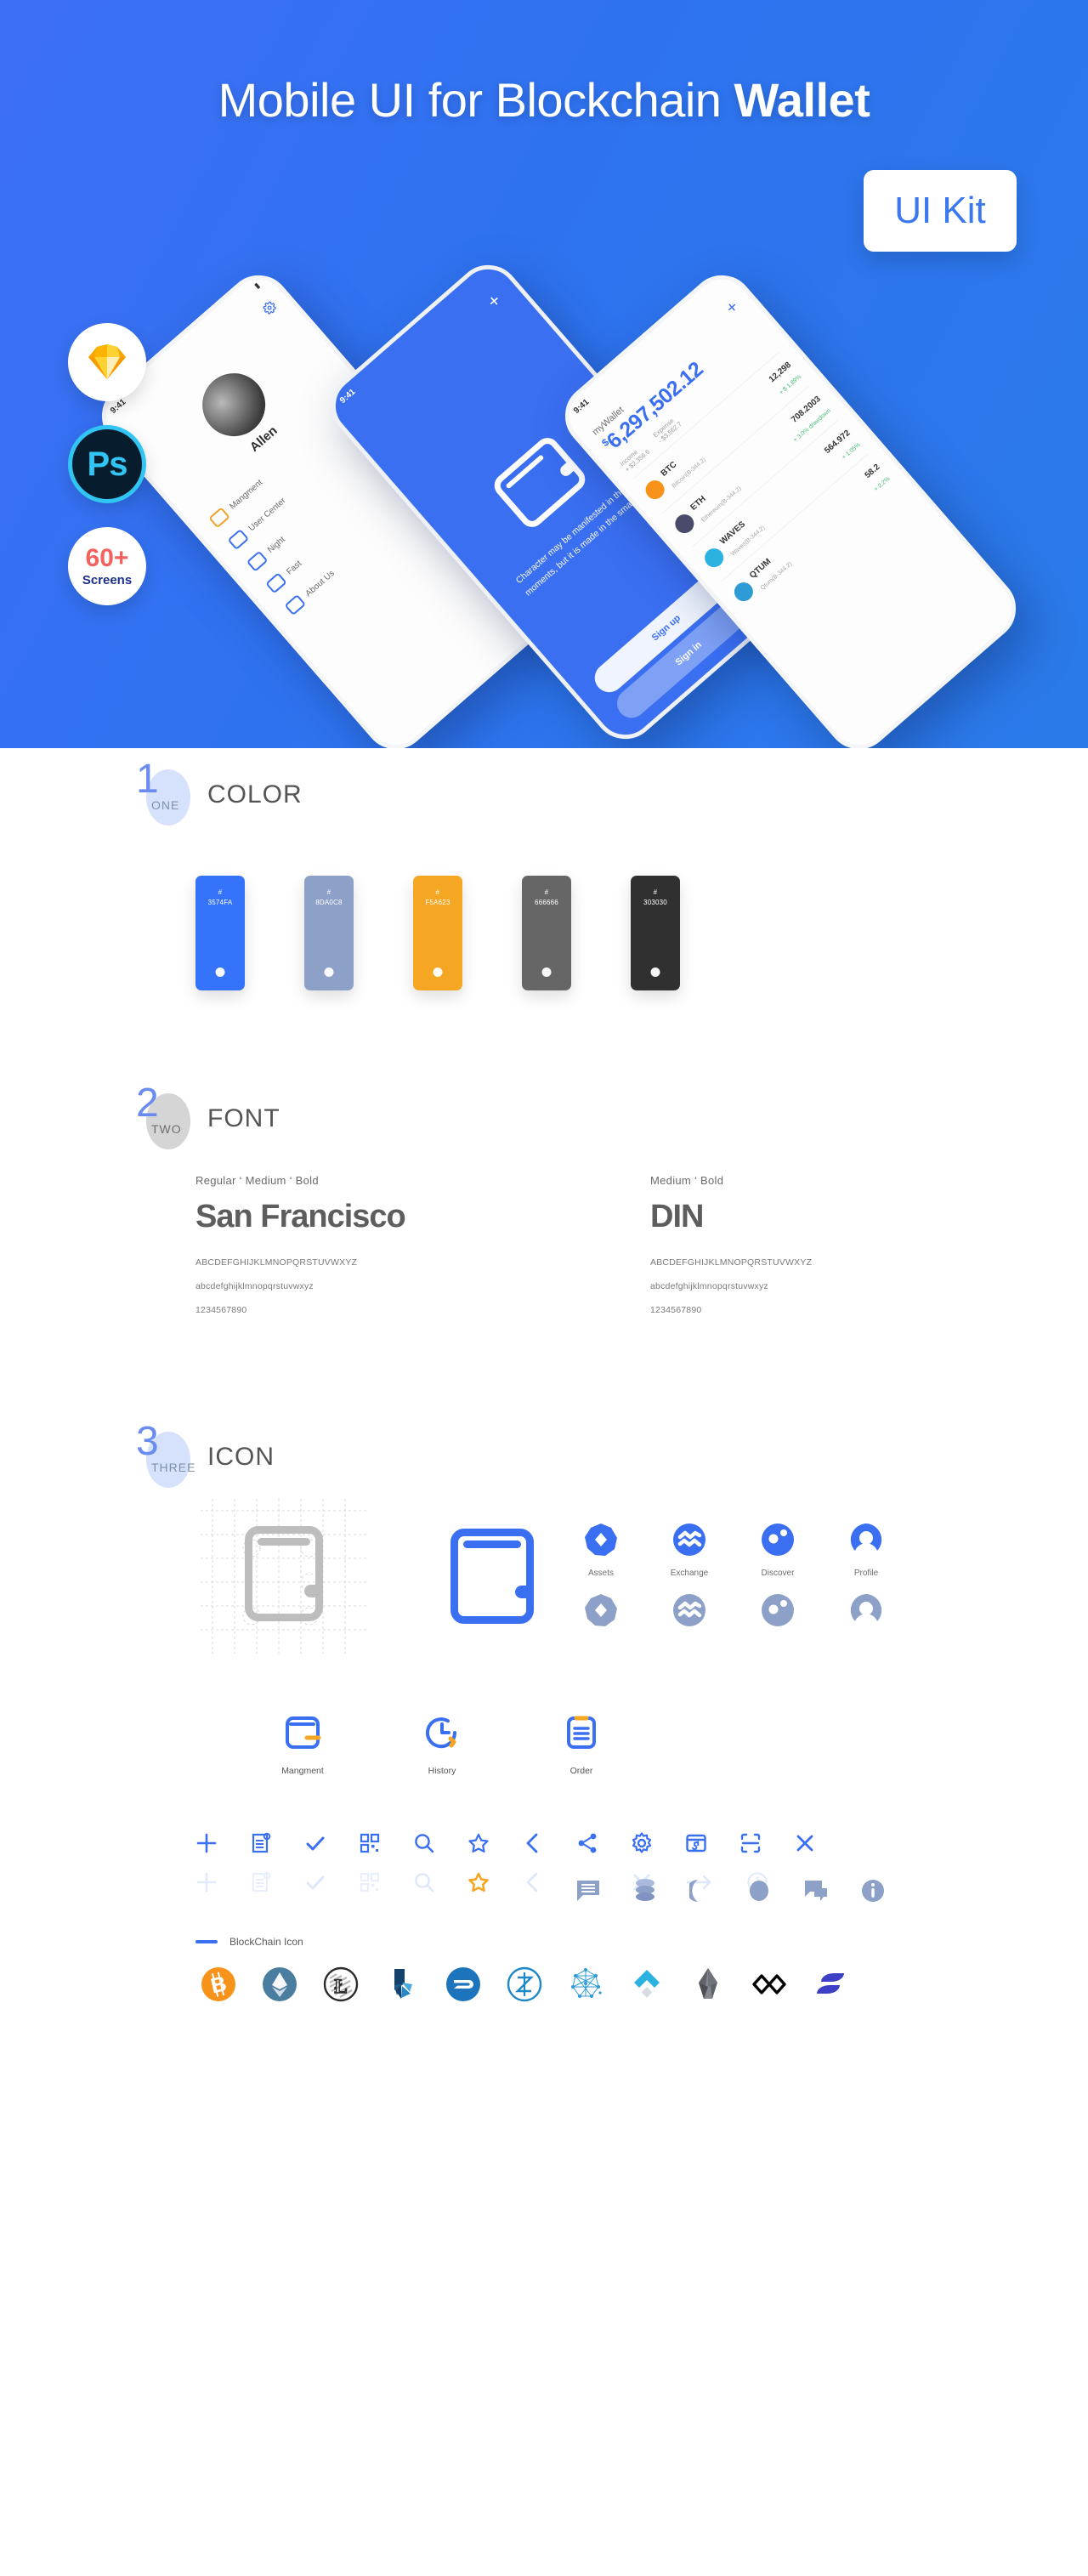  Describe the element at coordinates (730, 1891) in the screenshot. I see `glyph-icon-row` at that location.